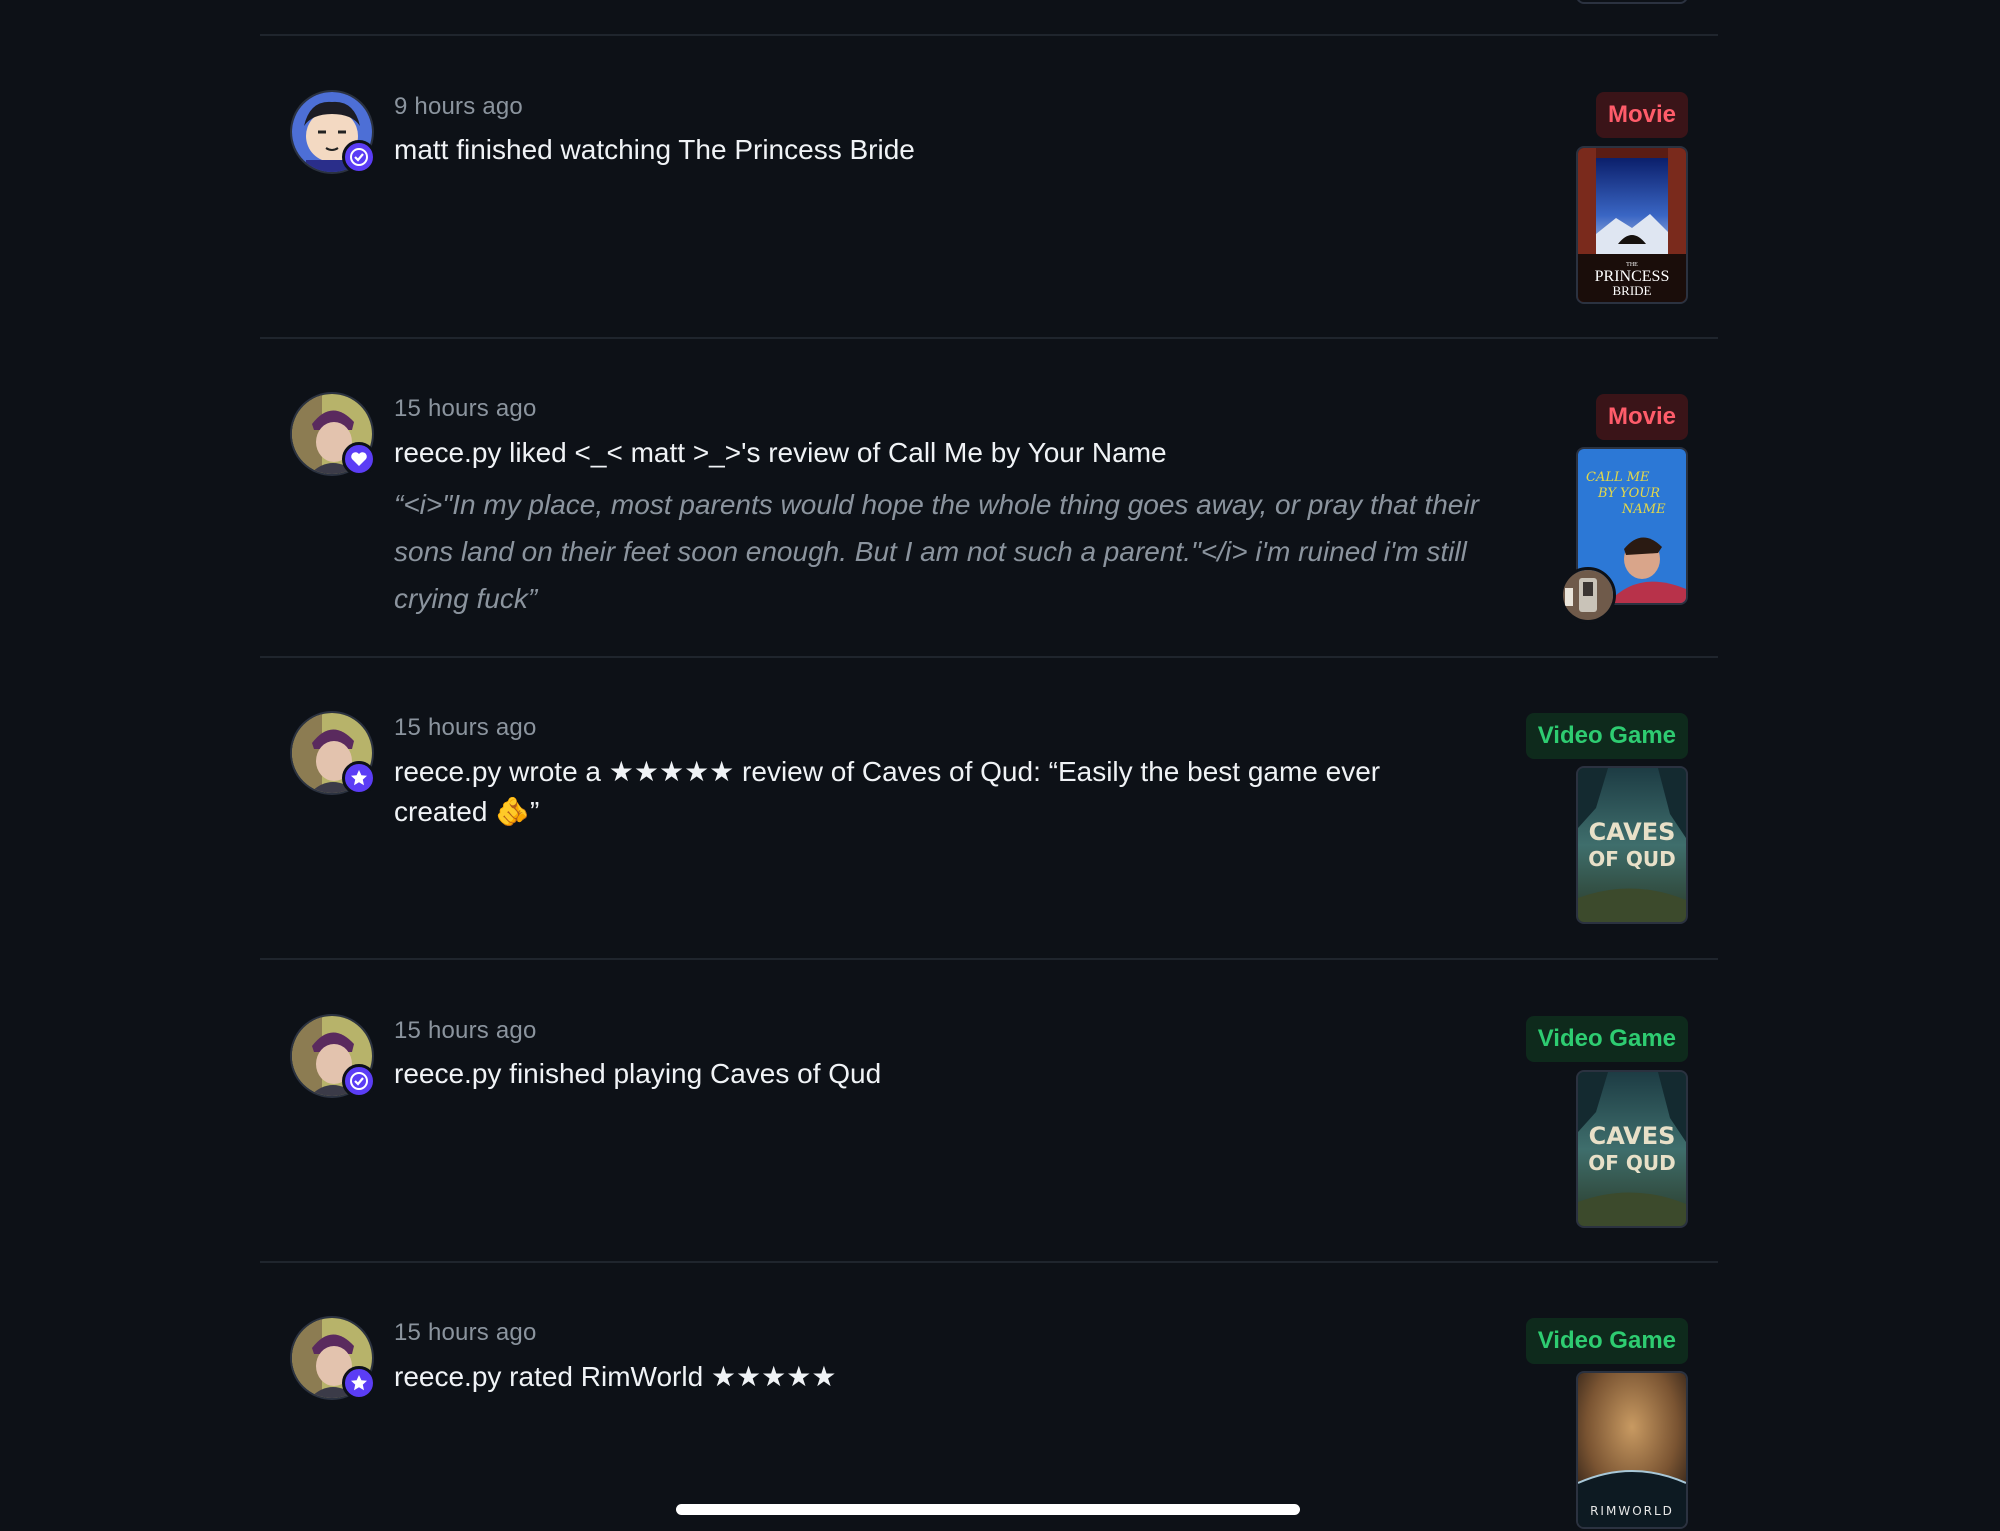 This screenshot has width=2000, height=1531. I want to click on poster-title-bottom: BRIDE, so click(1632, 290).